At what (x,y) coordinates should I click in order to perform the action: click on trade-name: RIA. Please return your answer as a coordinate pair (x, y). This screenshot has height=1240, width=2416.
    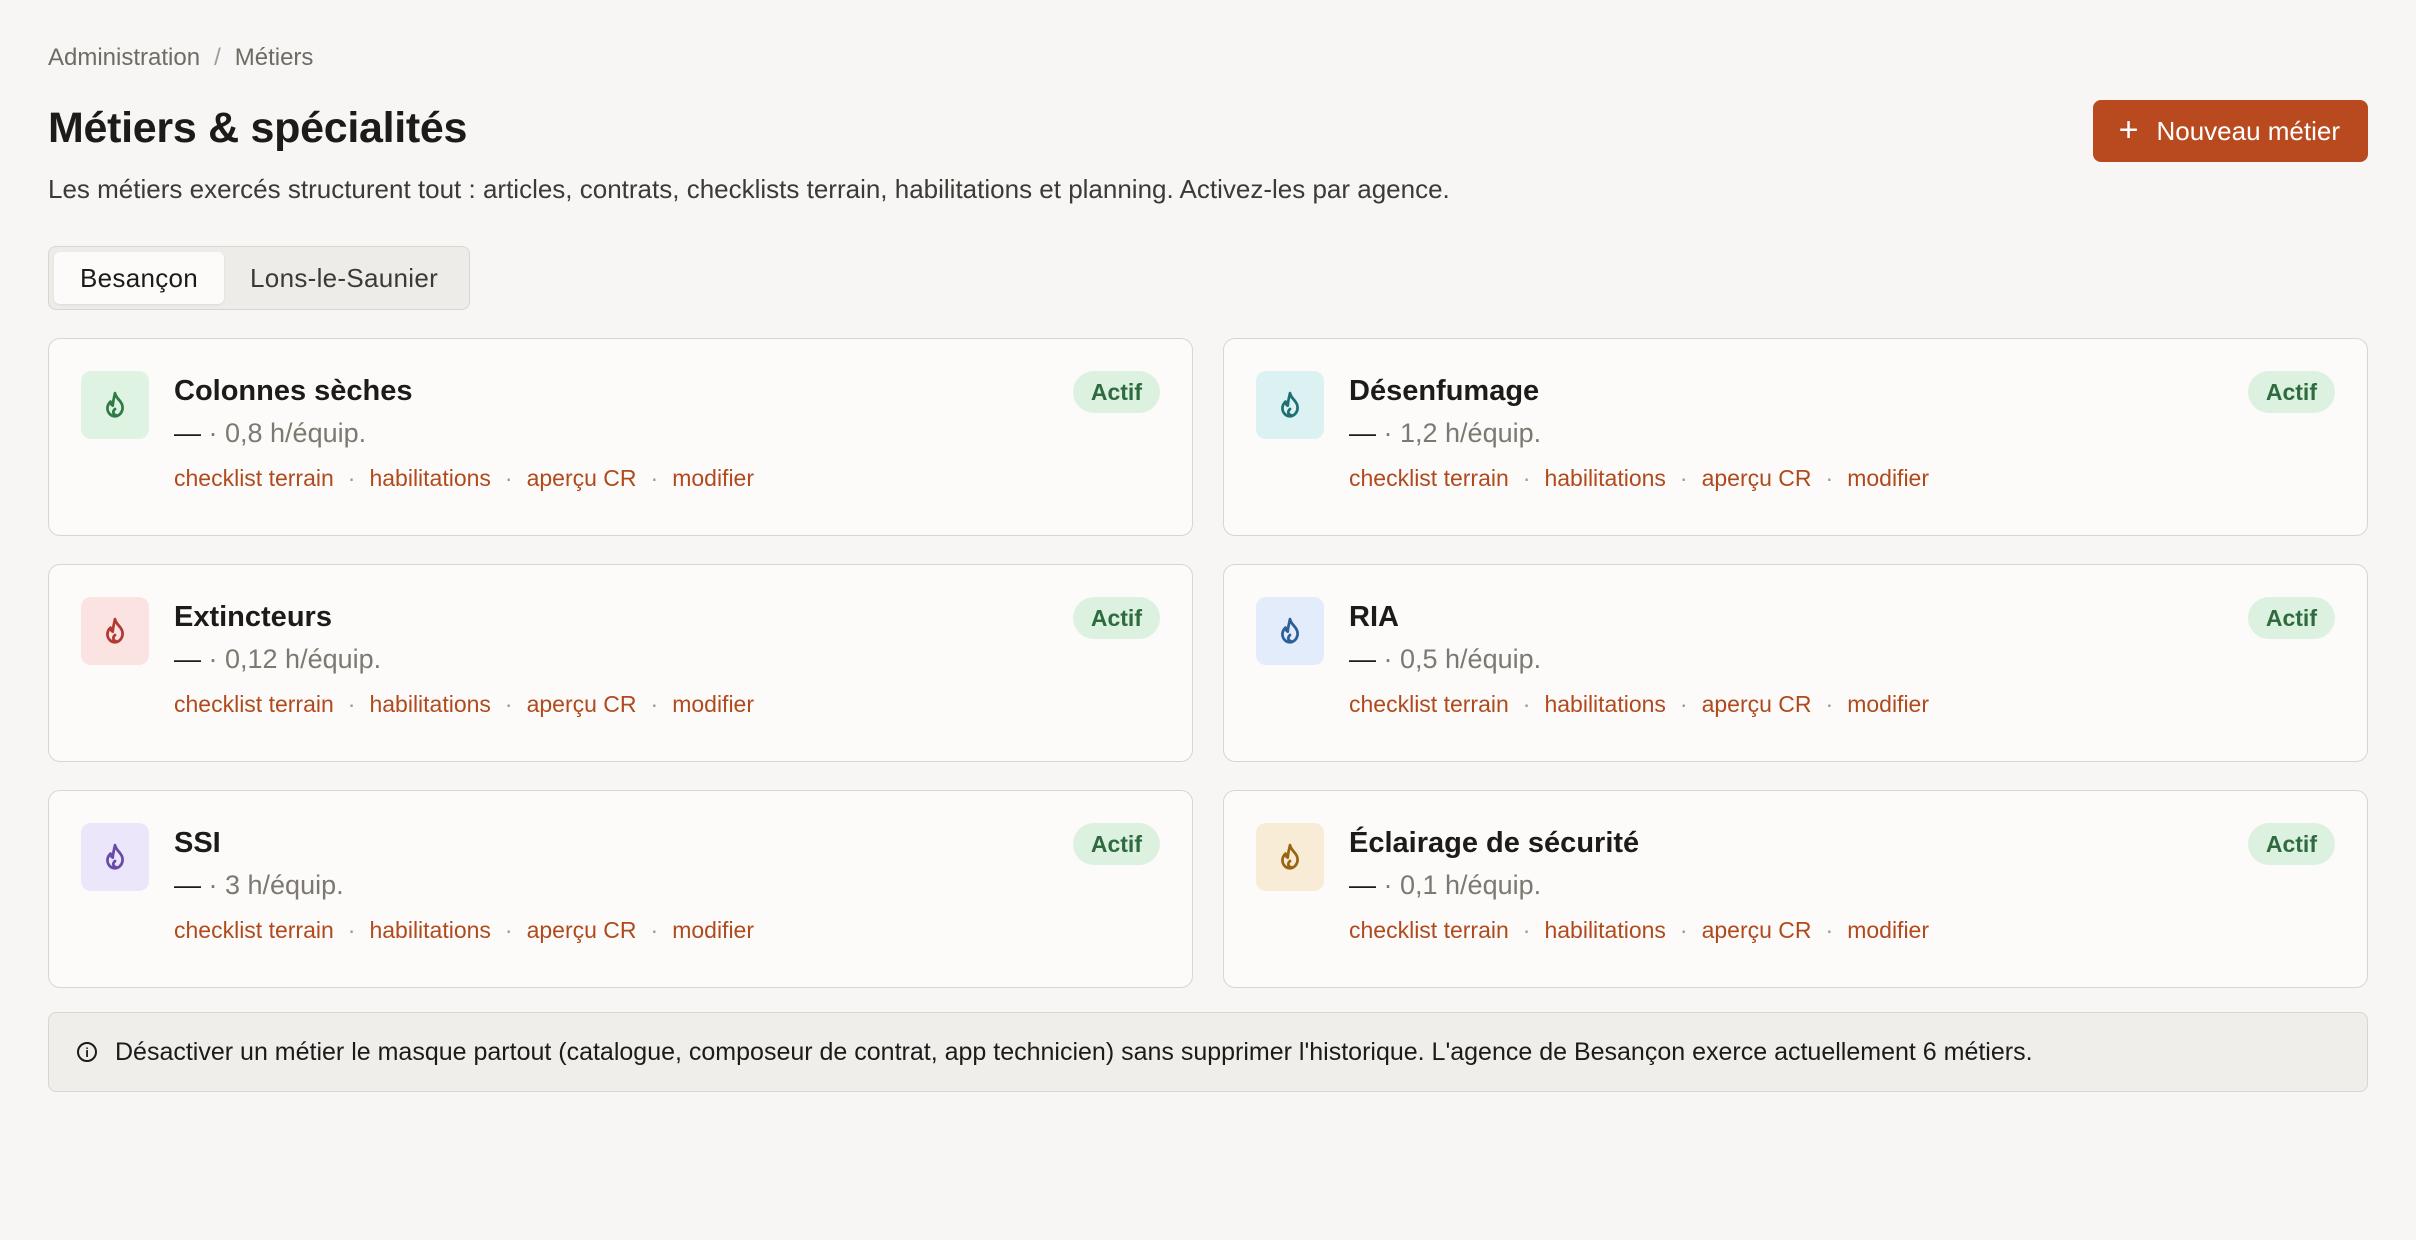
    Looking at the image, I should click on (1374, 617).